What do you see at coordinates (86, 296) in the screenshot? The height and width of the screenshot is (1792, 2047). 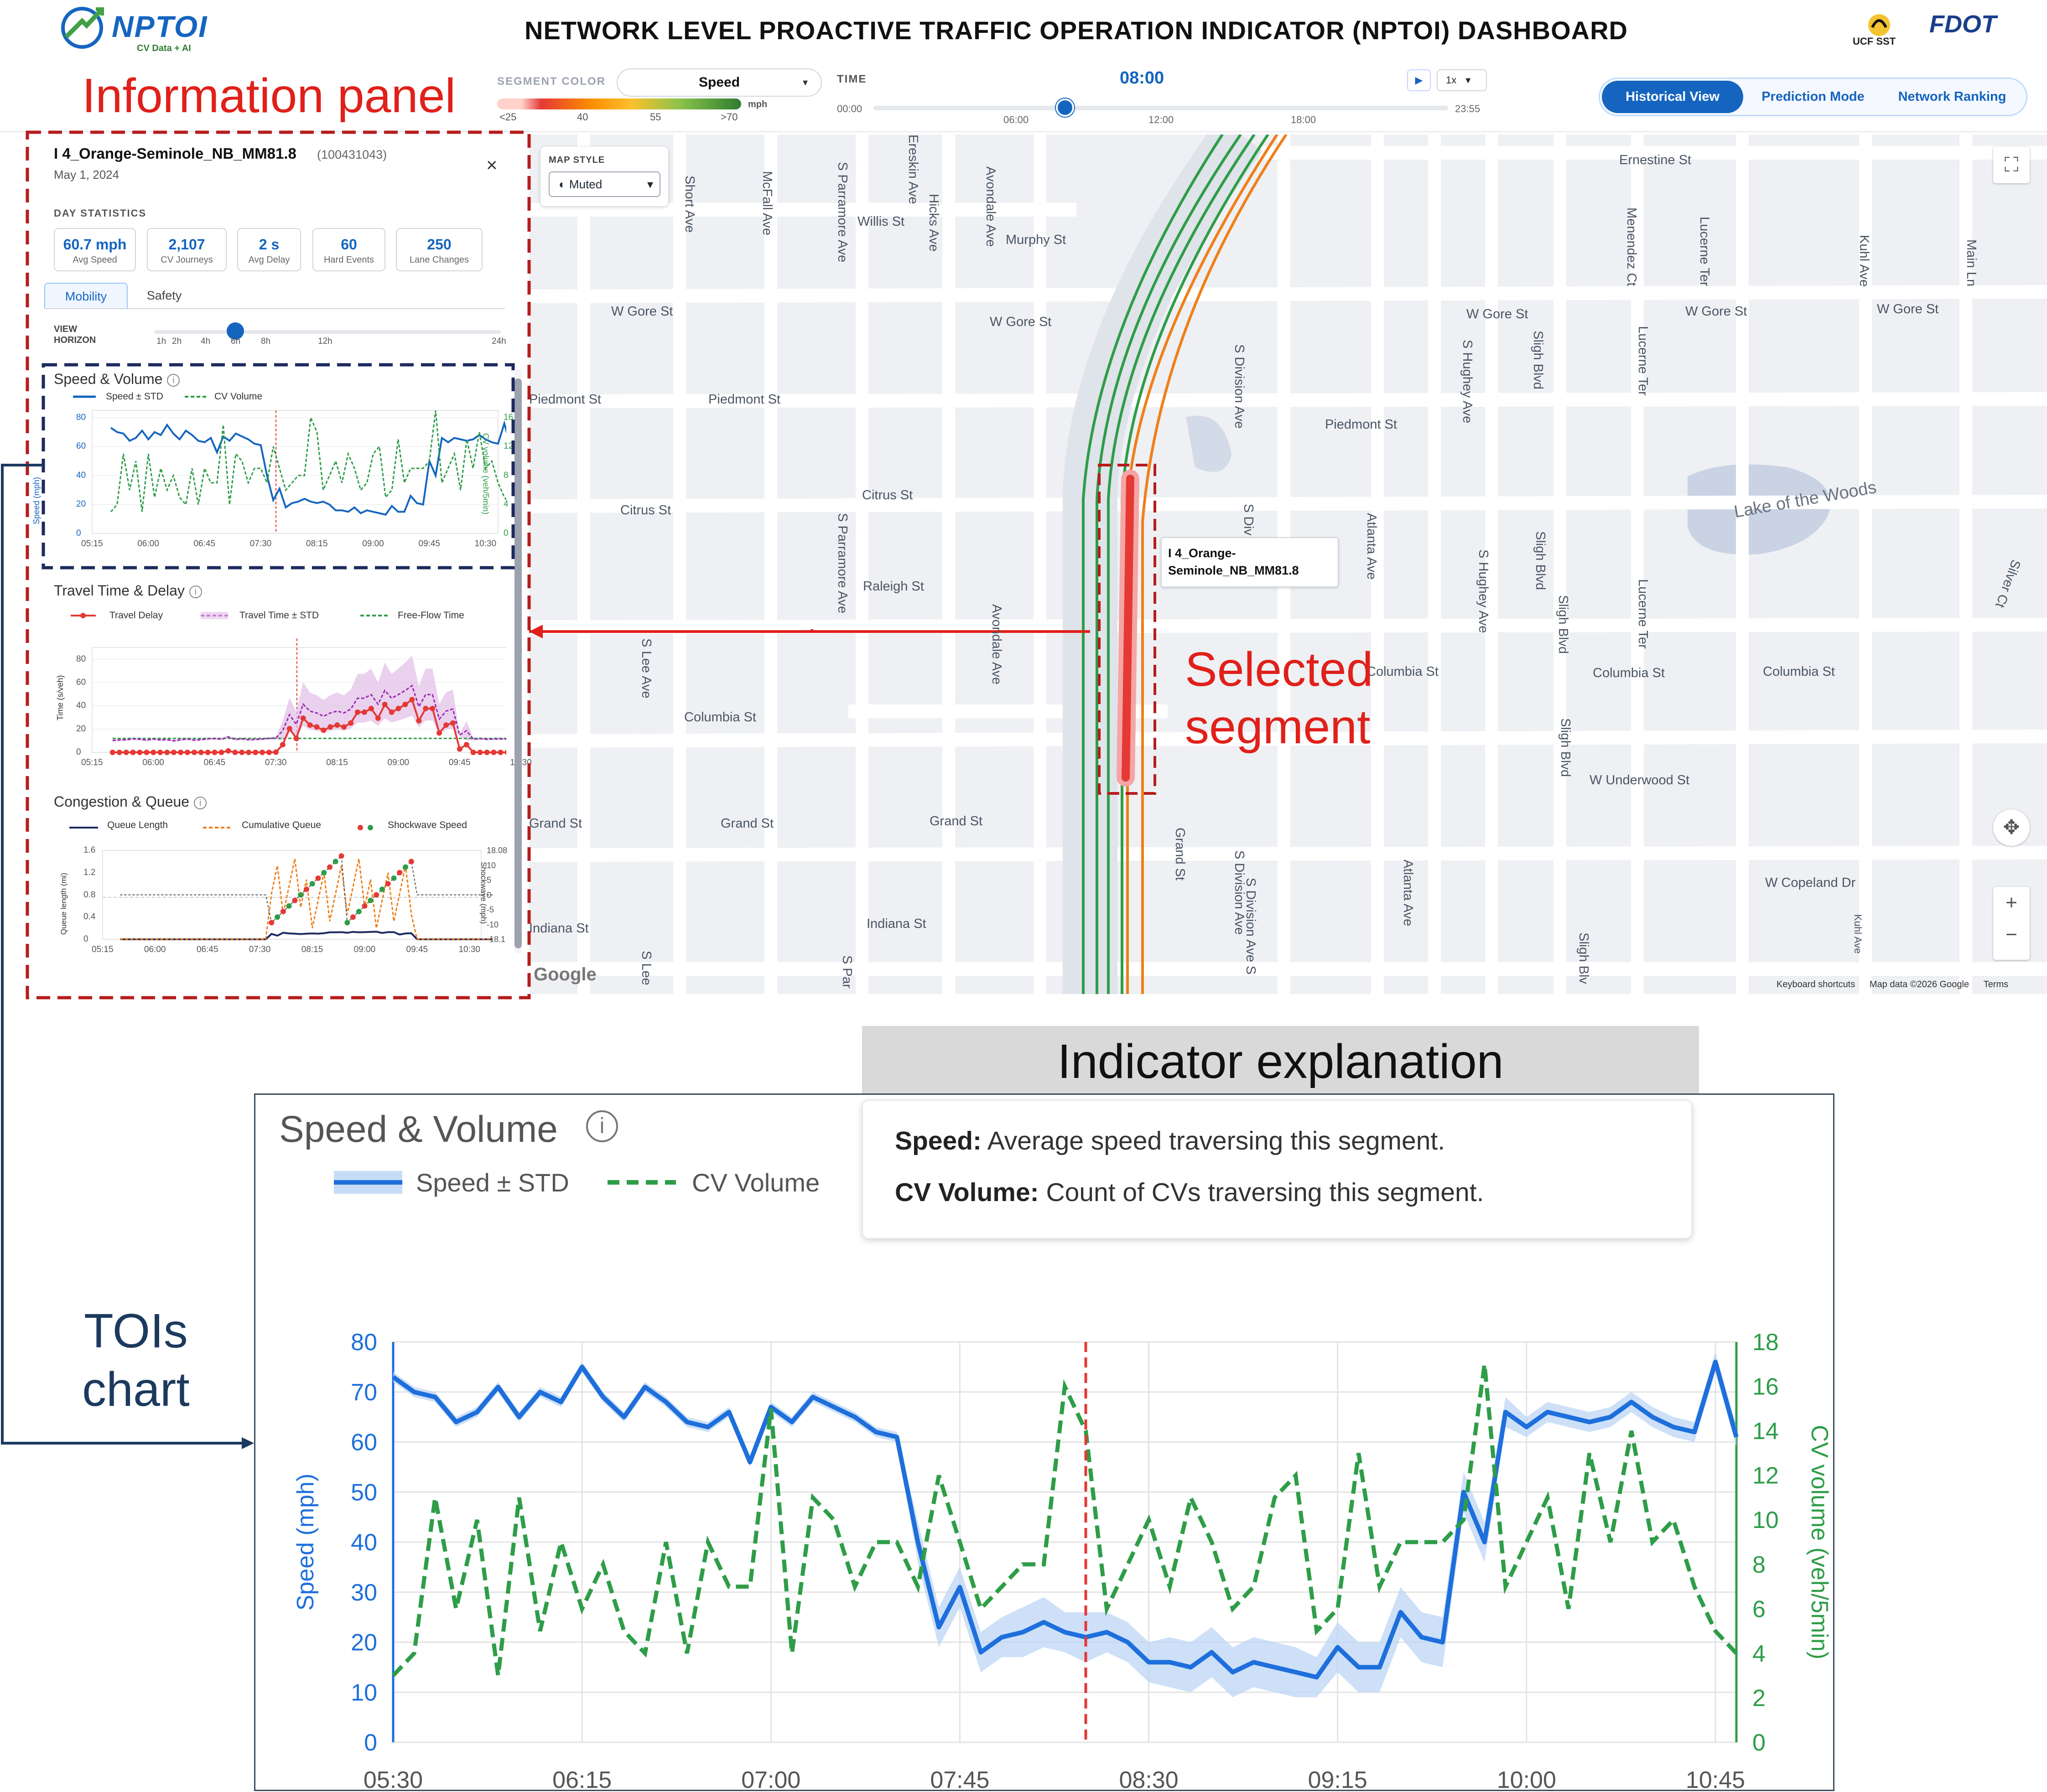 I see `tab-mobility: Mobility` at bounding box center [86, 296].